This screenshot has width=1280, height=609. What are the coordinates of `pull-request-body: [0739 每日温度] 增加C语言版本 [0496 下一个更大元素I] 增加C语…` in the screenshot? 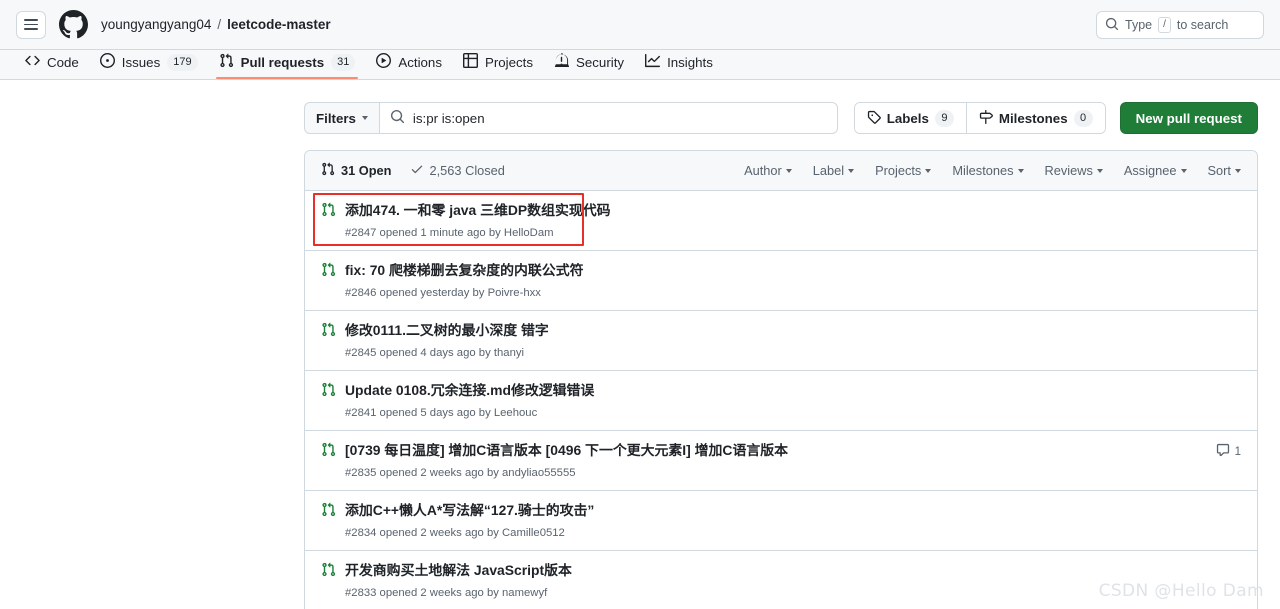 It's located at (775, 460).